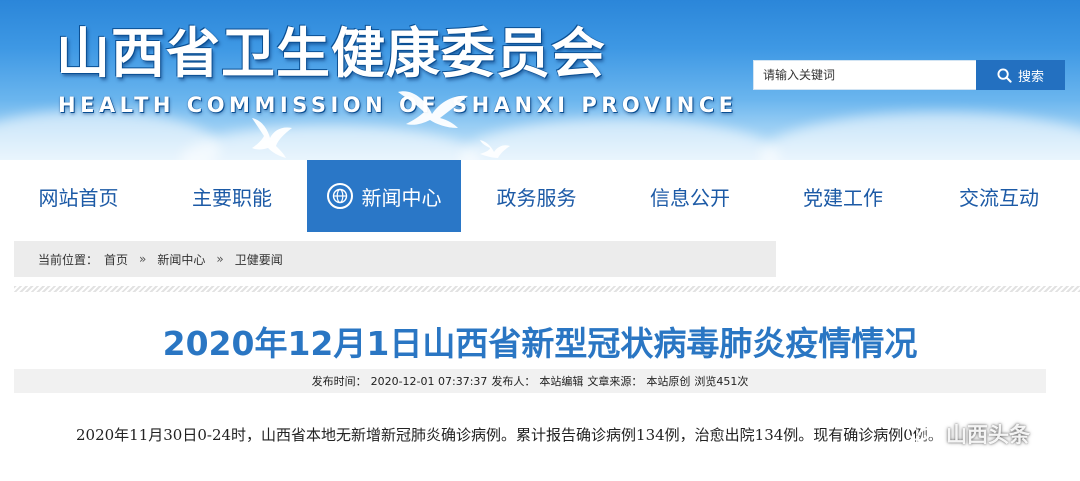 Image resolution: width=1080 pixels, height=481 pixels. I want to click on globe-icon, so click(339, 196).